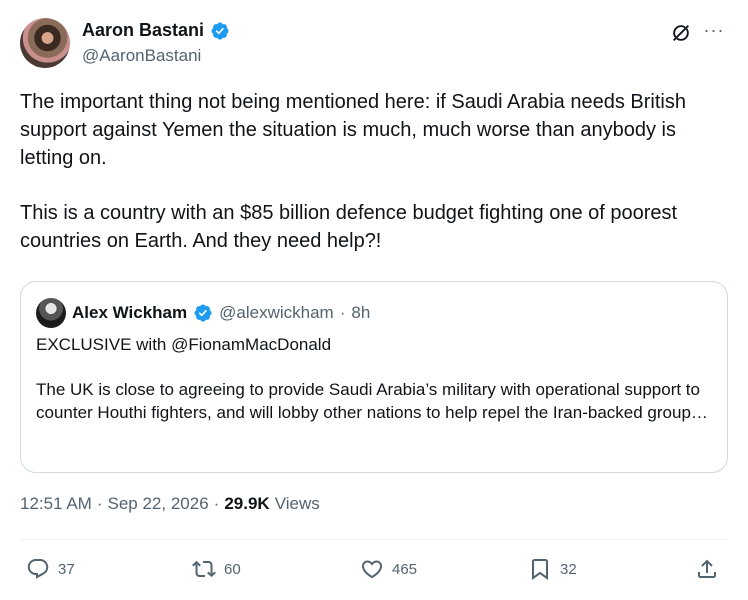  I want to click on grok-icon, so click(681, 33).